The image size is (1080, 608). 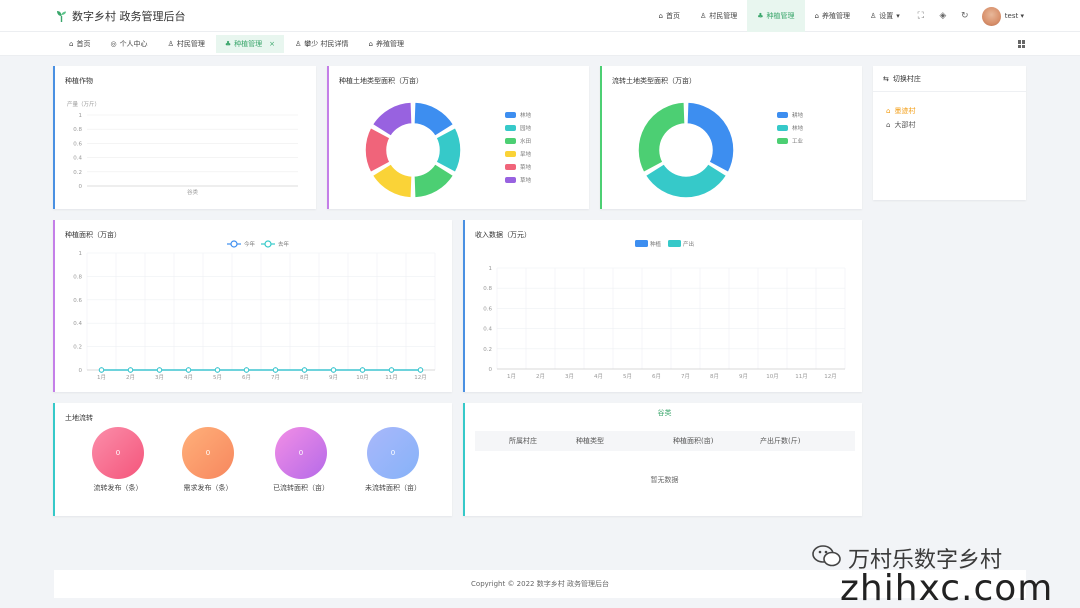 What do you see at coordinates (656, 376) in the screenshot?
I see `x-tick-label: 6月` at bounding box center [656, 376].